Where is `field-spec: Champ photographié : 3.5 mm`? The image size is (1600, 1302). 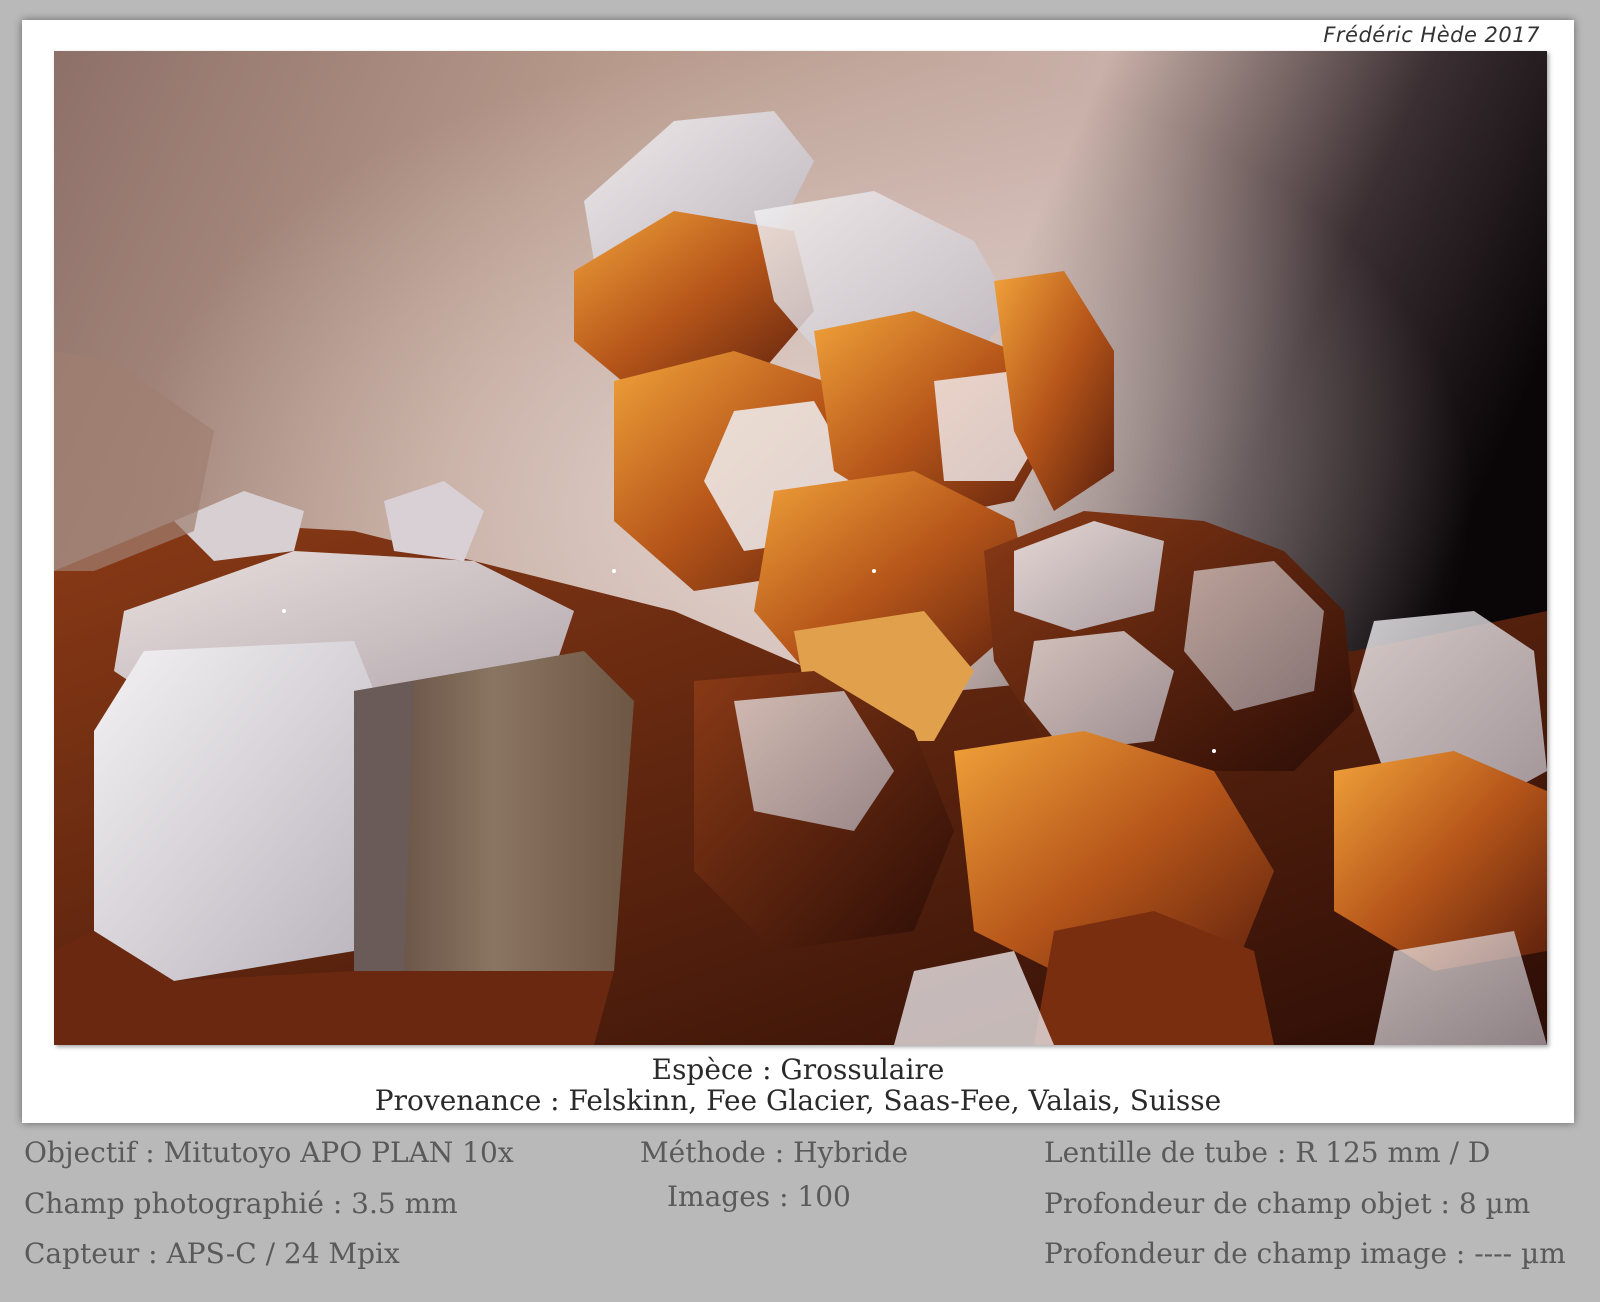
field-spec: Champ photographié : 3.5 mm is located at coordinates (241, 1203).